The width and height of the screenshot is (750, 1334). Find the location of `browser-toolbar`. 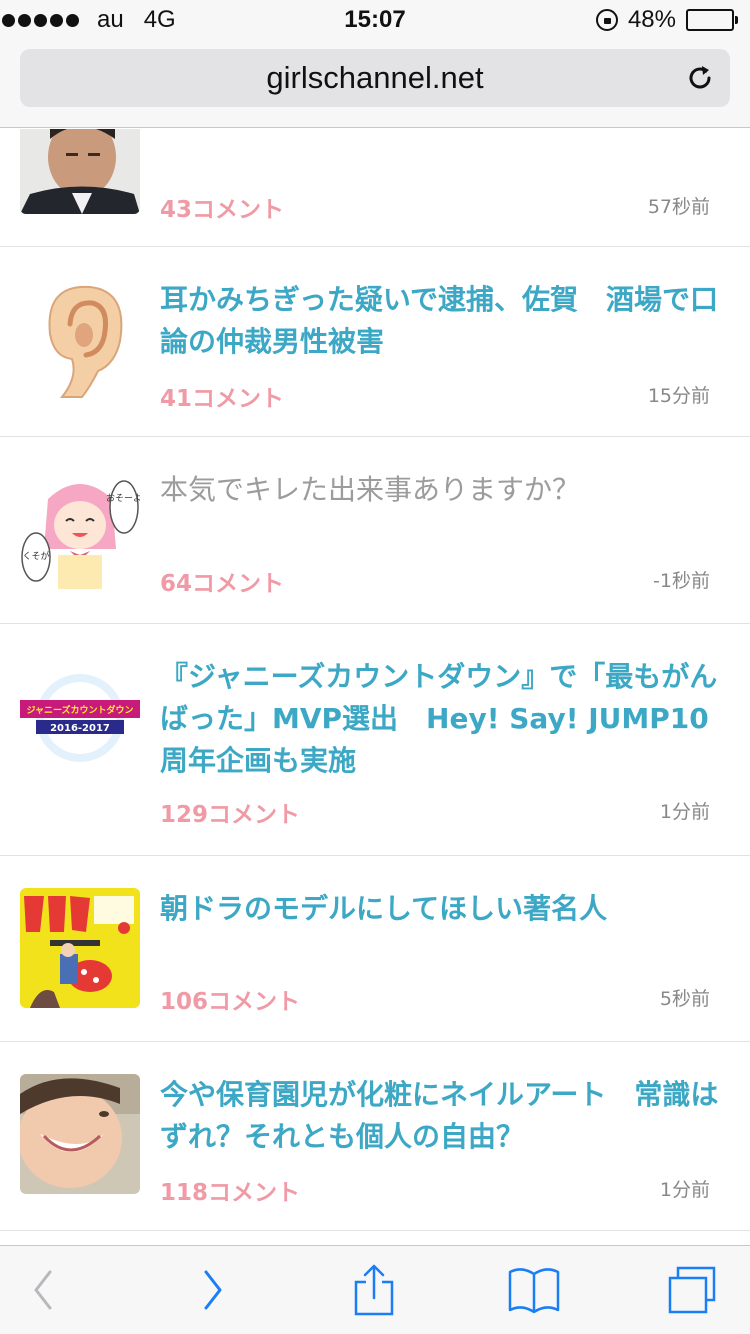

browser-toolbar is located at coordinates (375, 1289).